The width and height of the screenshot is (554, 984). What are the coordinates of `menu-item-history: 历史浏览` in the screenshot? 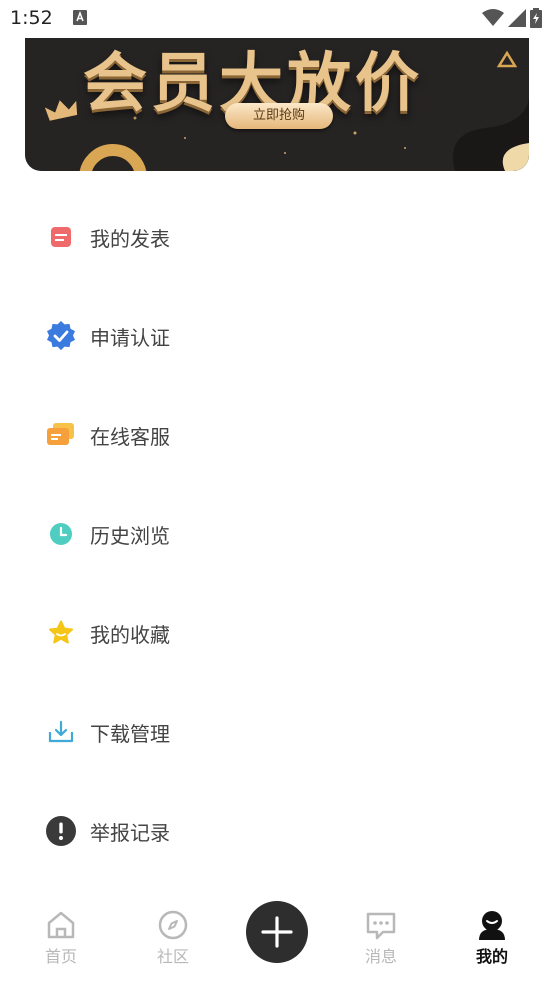 It's located at (277, 534).